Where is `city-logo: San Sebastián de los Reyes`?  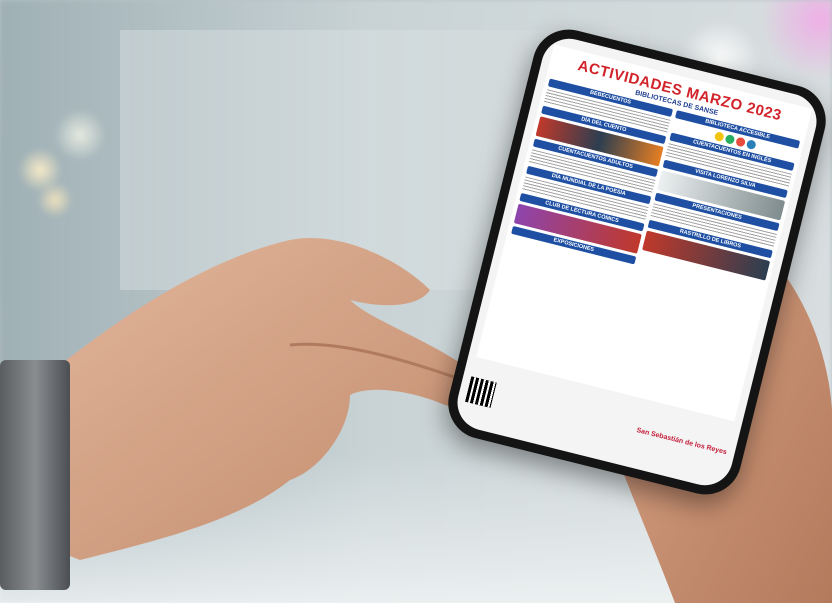
city-logo: San Sebastián de los Reyes is located at coordinates (681, 442).